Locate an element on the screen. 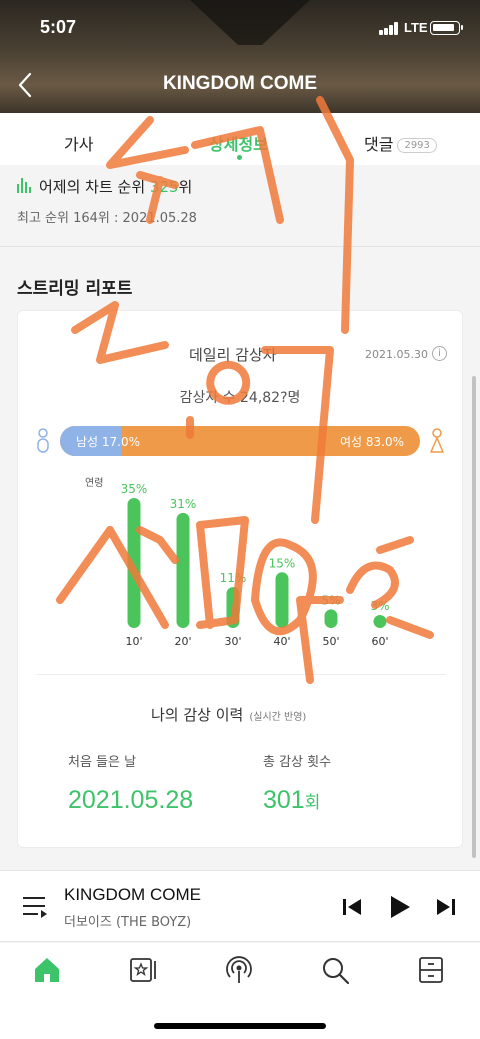 The width and height of the screenshot is (480, 1039). library-icon is located at coordinates (143, 970).